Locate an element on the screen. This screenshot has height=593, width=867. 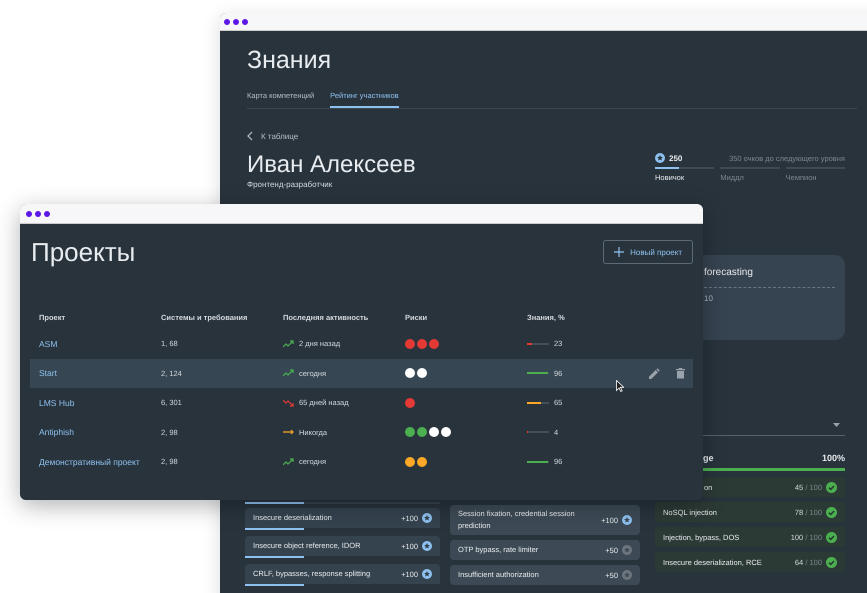
skills-title: ge is located at coordinates (708, 458).